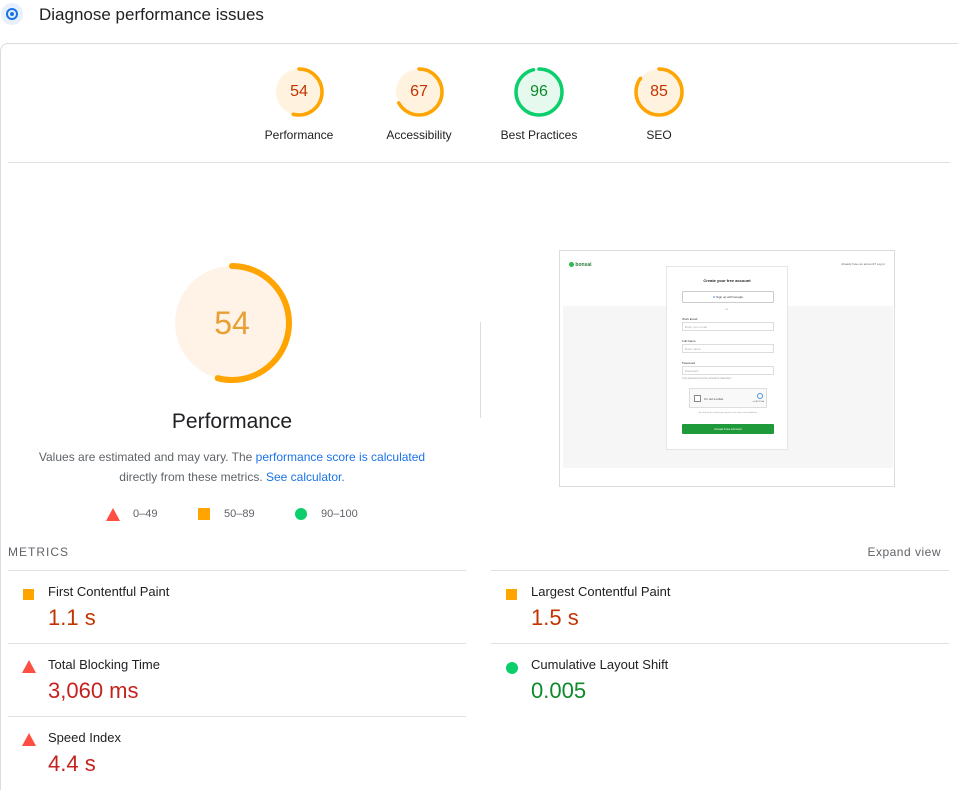 This screenshot has height=790, width=958. Describe the element at coordinates (728, 326) in the screenshot. I see `email-field: Enter your email` at that location.